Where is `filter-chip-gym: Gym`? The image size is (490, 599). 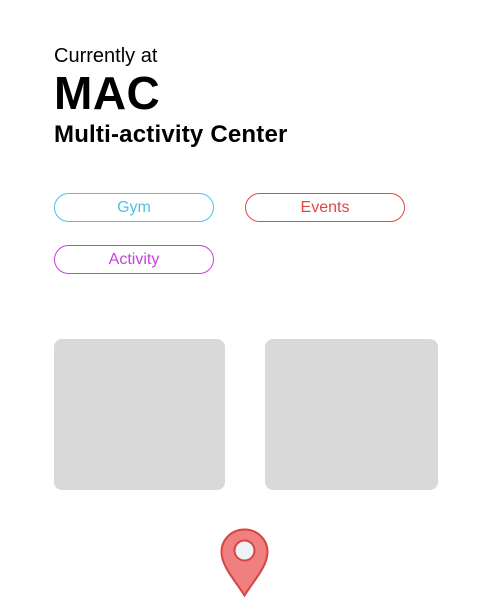 filter-chip-gym: Gym is located at coordinates (134, 207).